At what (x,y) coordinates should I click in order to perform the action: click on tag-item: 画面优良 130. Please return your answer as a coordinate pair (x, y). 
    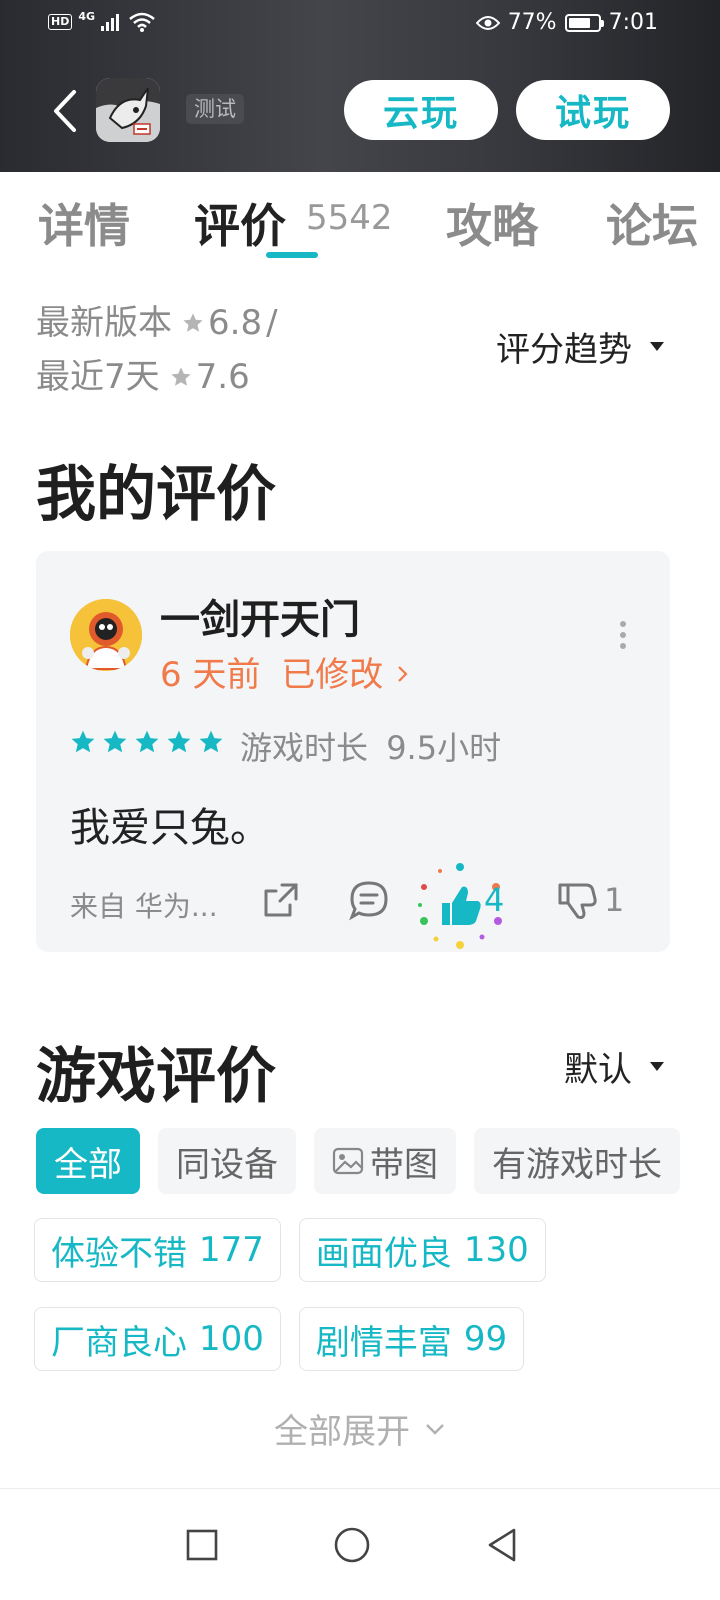
    Looking at the image, I should click on (422, 1250).